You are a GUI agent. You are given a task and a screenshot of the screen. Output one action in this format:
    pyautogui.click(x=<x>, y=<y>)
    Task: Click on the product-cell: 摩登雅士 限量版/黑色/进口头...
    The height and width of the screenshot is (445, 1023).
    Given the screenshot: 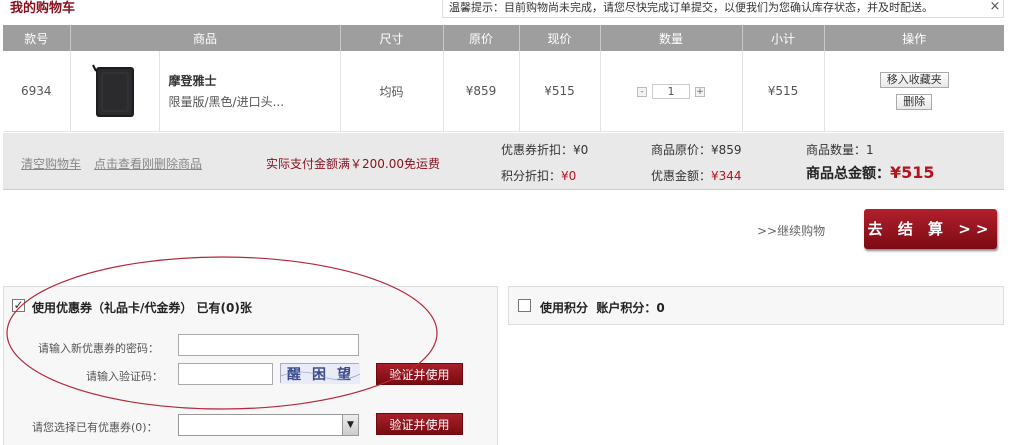 What is the action you would take?
    pyautogui.click(x=205, y=91)
    